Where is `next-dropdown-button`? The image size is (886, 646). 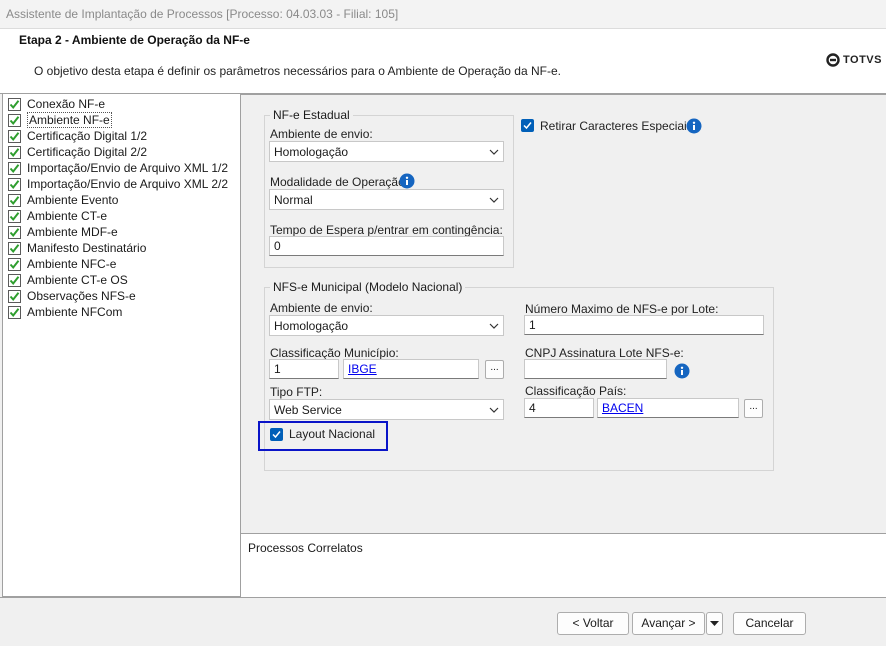 next-dropdown-button is located at coordinates (714, 623).